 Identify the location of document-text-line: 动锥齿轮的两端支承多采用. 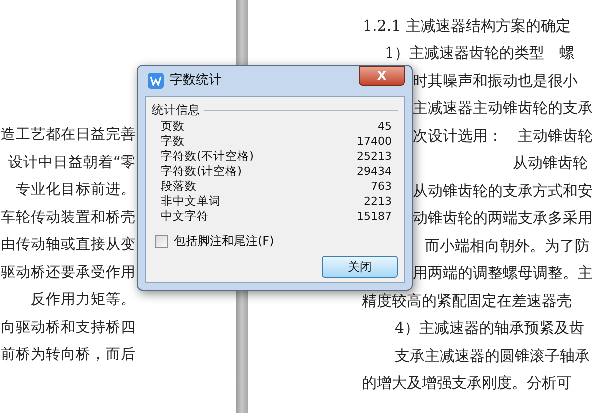
(503, 218).